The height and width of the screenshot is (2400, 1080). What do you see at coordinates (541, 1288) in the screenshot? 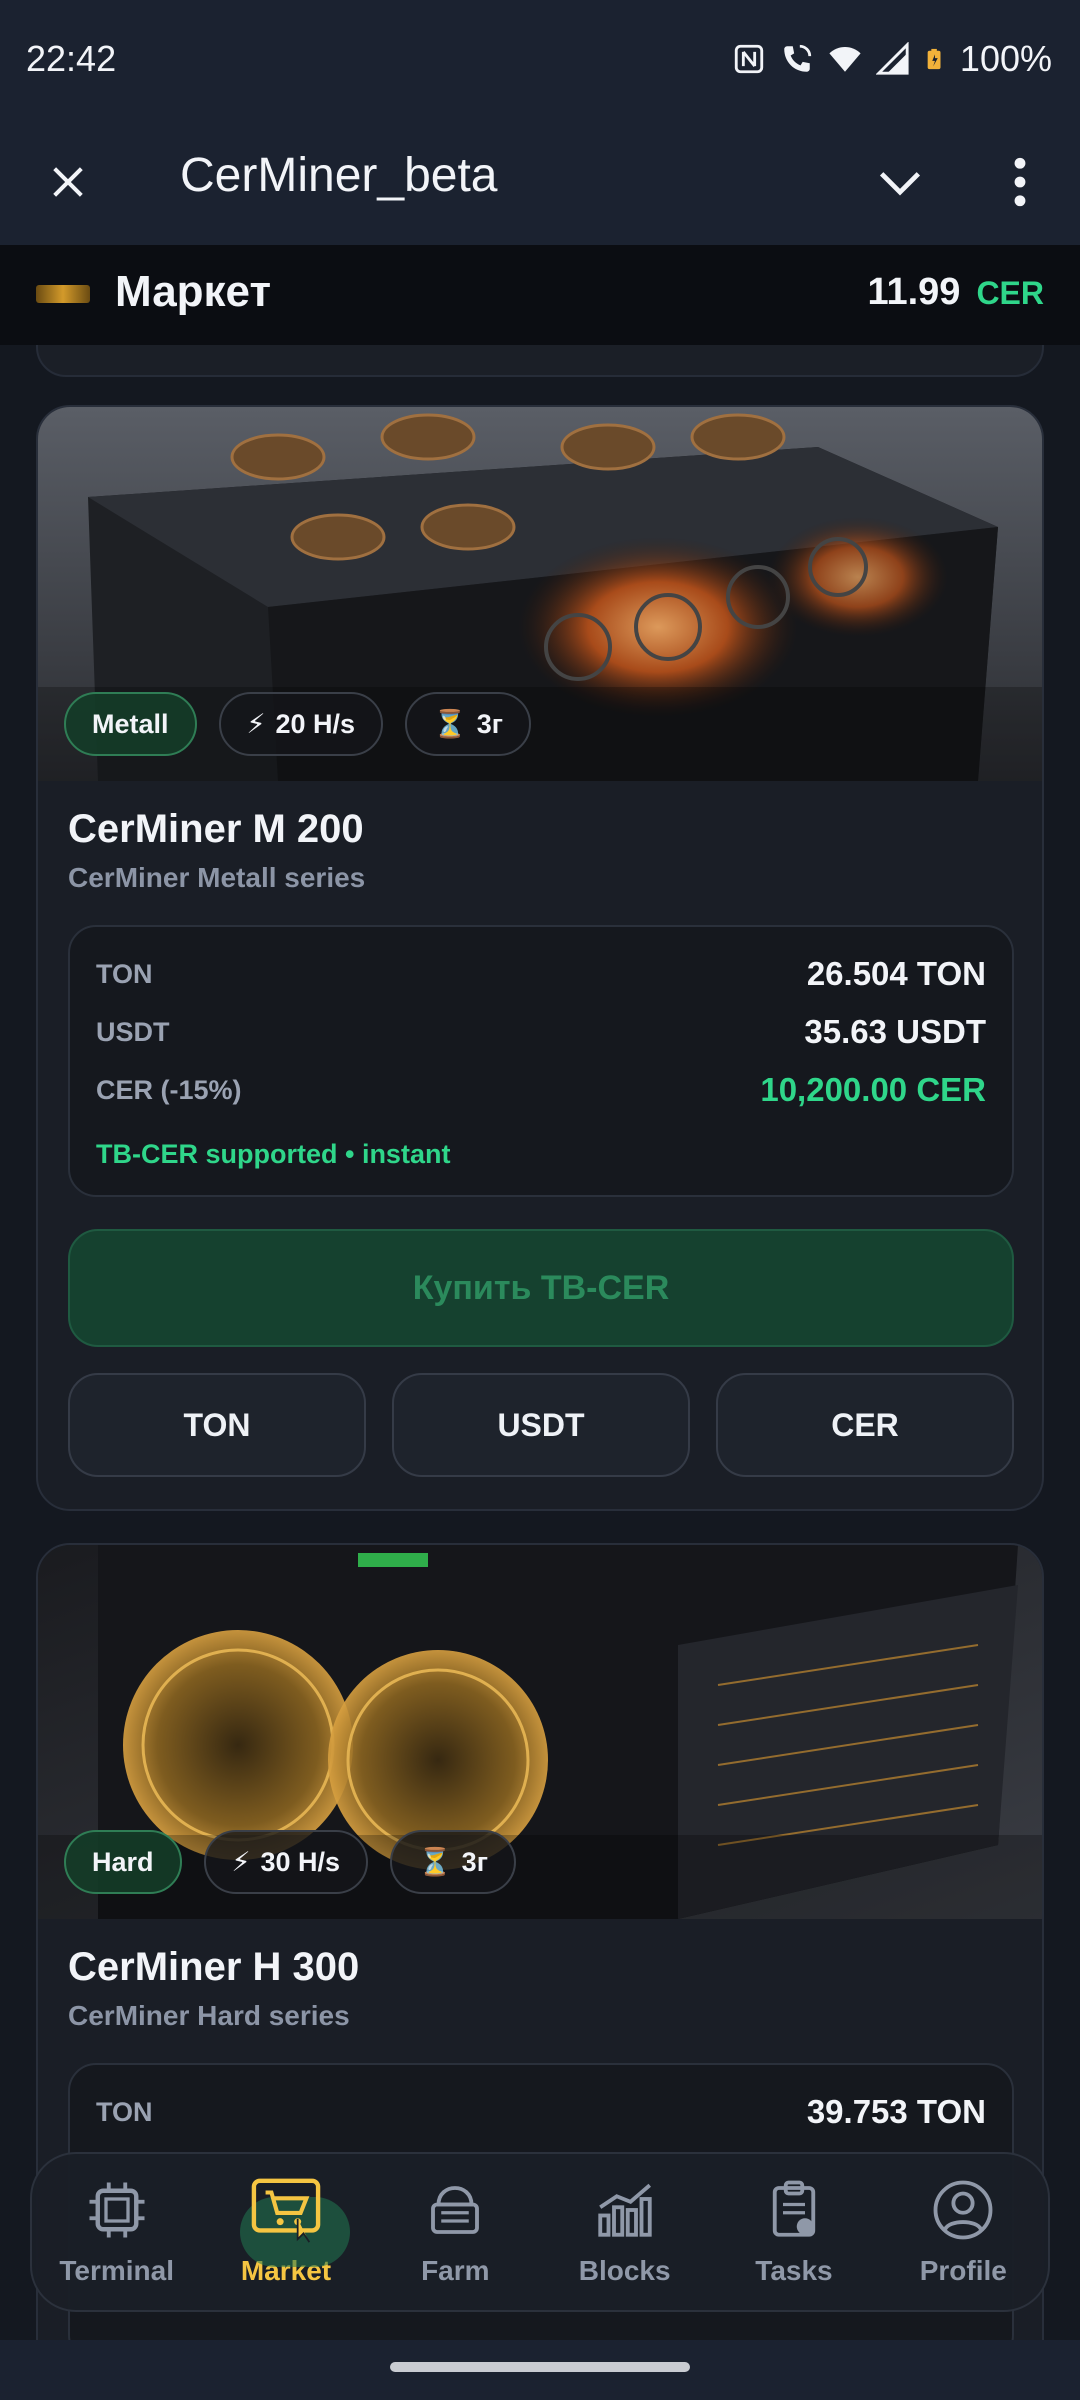
I see `buy-tb-cer-button: Купить TB-CER` at bounding box center [541, 1288].